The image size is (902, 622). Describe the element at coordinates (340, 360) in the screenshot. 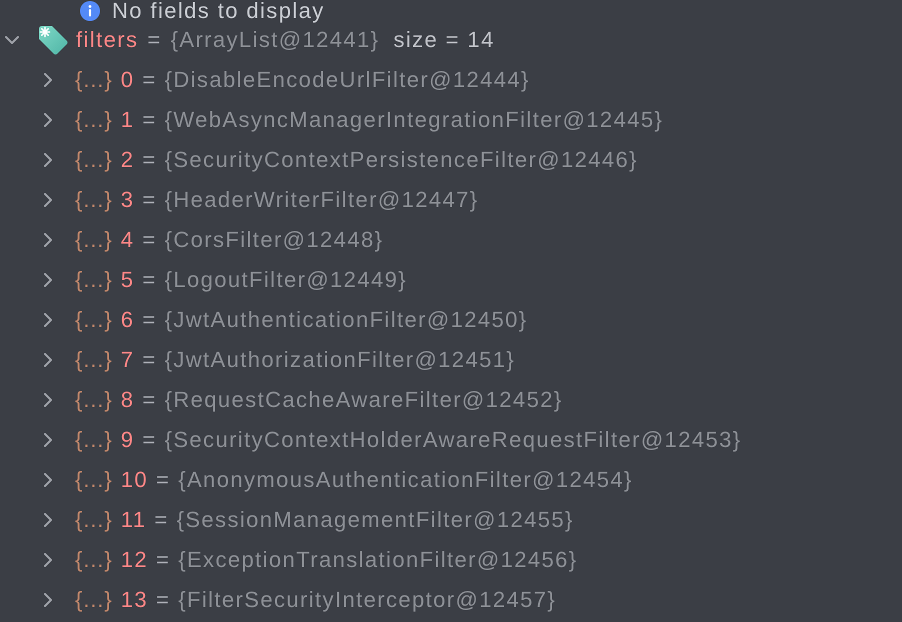

I see `item-value: {JwtAuthorizationFilter@12451}` at that location.